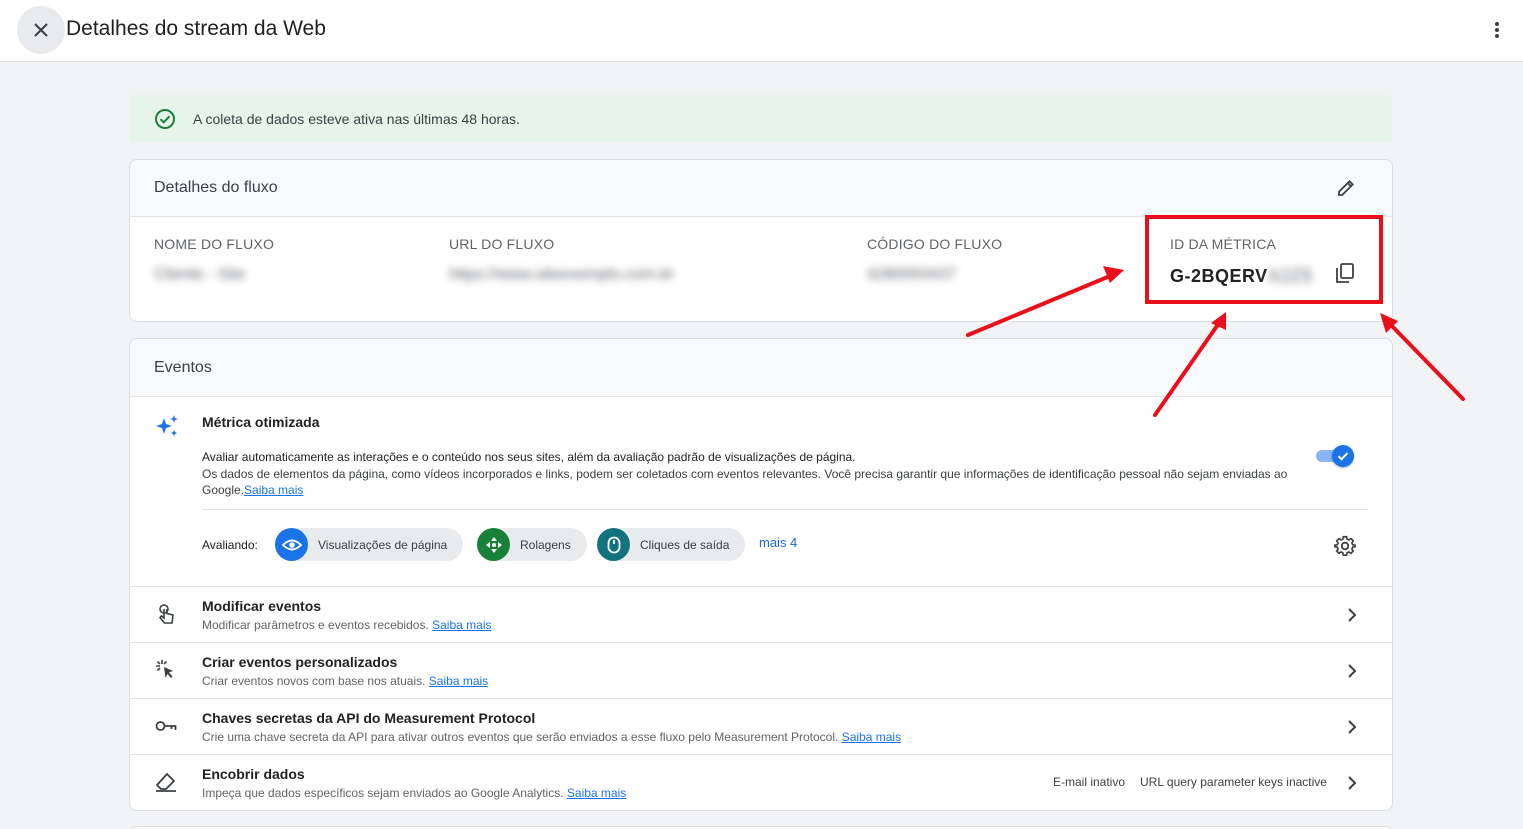 The width and height of the screenshot is (1523, 829). I want to click on close-button, so click(41, 30).